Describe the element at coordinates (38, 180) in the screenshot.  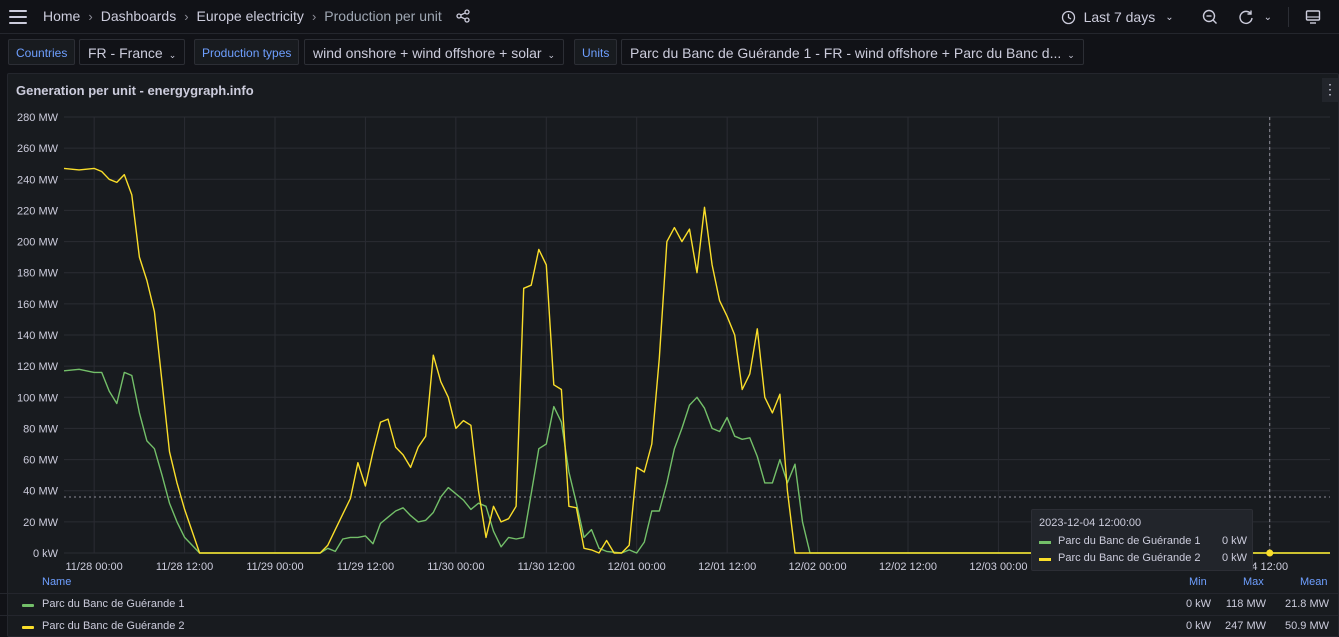
I see `y-tick-label: 240 MW` at that location.